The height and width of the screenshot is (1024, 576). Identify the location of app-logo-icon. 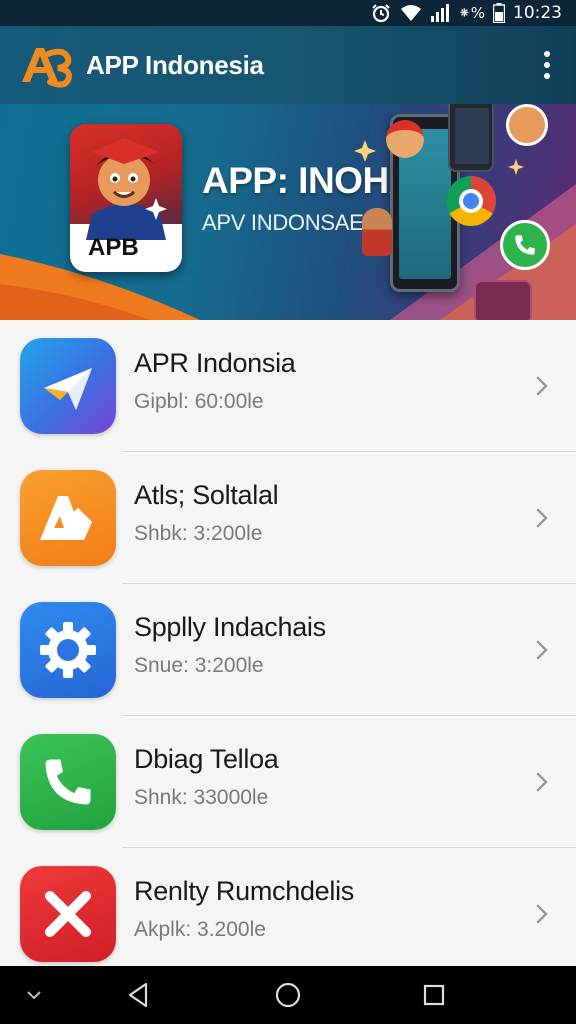
(46, 65).